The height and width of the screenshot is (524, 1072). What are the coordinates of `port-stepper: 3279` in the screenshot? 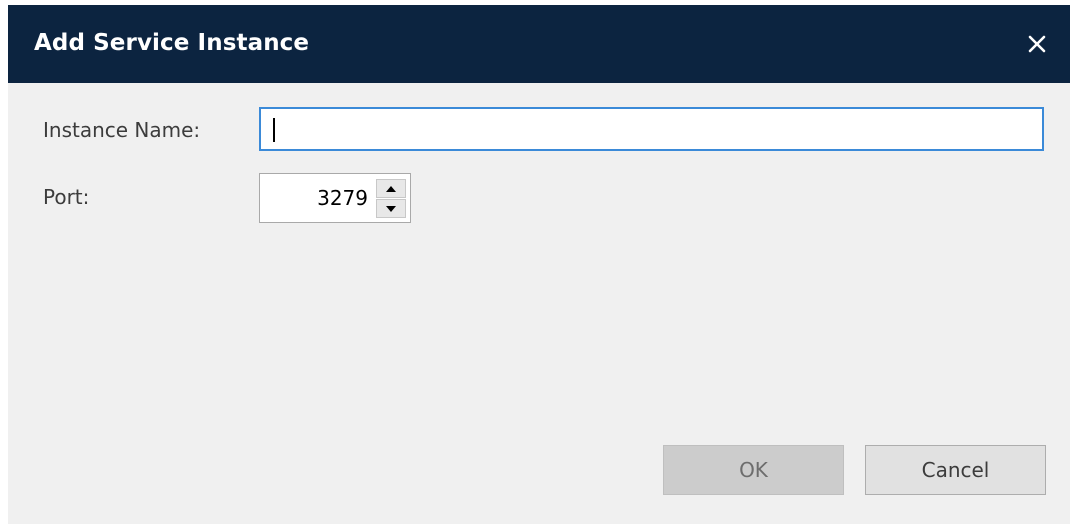 It's located at (335, 198).